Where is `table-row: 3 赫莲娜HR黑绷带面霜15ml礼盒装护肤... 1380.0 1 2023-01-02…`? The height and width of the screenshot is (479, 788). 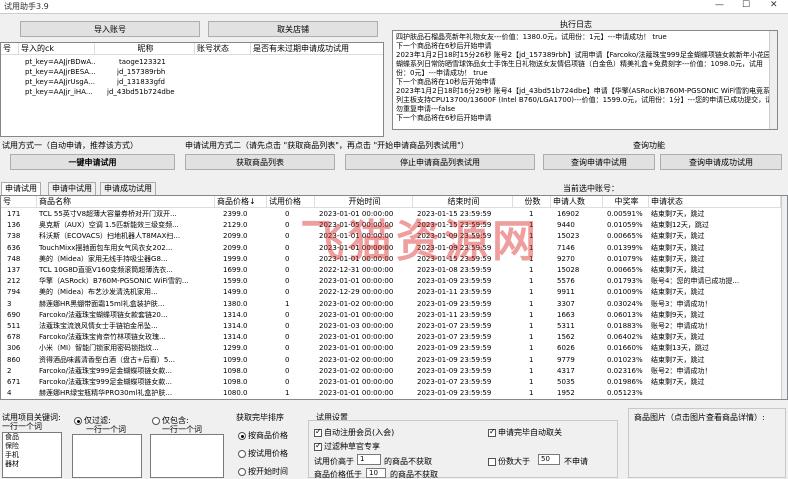
table-row: 3 赫莲娜HR黑绷带面霜15ml礼盒装护肤... 1380.0 1 2023-01-02… is located at coordinates (391, 304).